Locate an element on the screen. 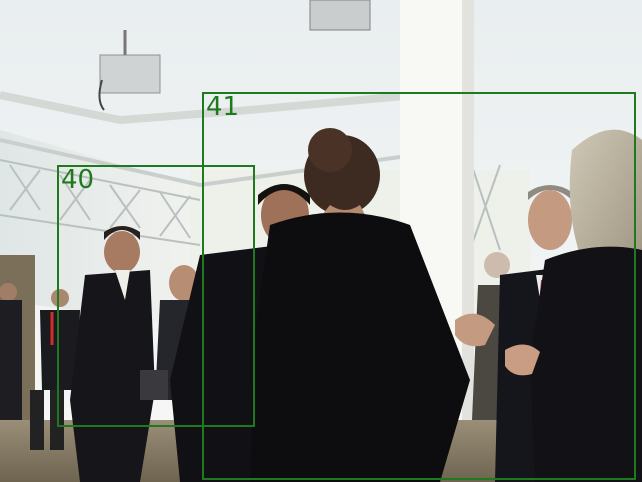 The width and height of the screenshot is (642, 482). person-far-left is located at coordinates (11, 351).